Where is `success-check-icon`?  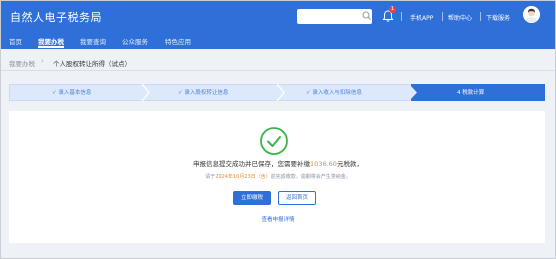
success-check-icon is located at coordinates (274, 141).